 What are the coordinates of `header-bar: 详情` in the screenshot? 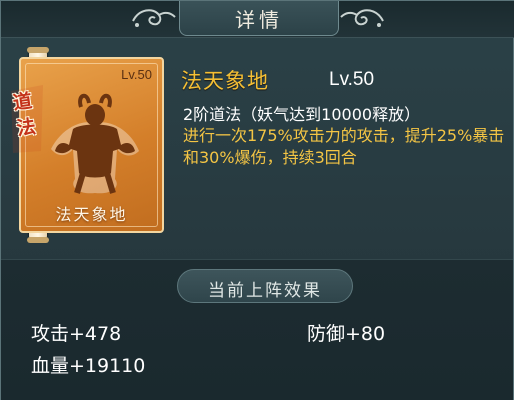 It's located at (257, 19).